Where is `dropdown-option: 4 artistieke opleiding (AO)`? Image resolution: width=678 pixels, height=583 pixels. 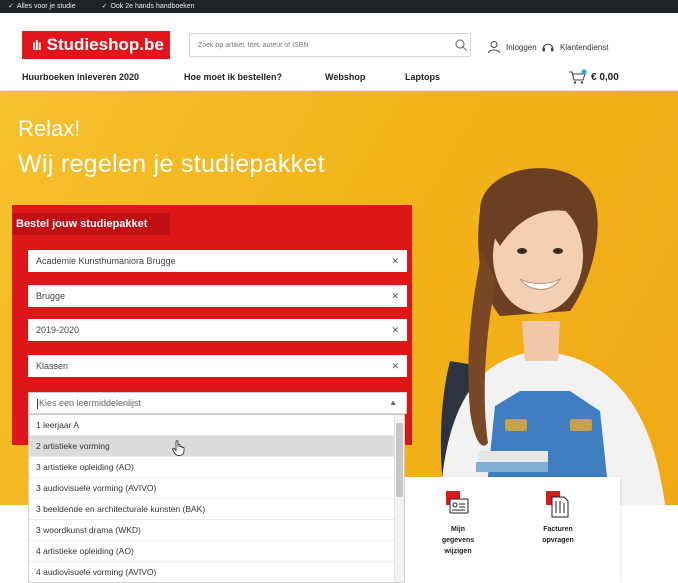 dropdown-option: 4 artistieke opleiding (AO) is located at coordinates (212, 551).